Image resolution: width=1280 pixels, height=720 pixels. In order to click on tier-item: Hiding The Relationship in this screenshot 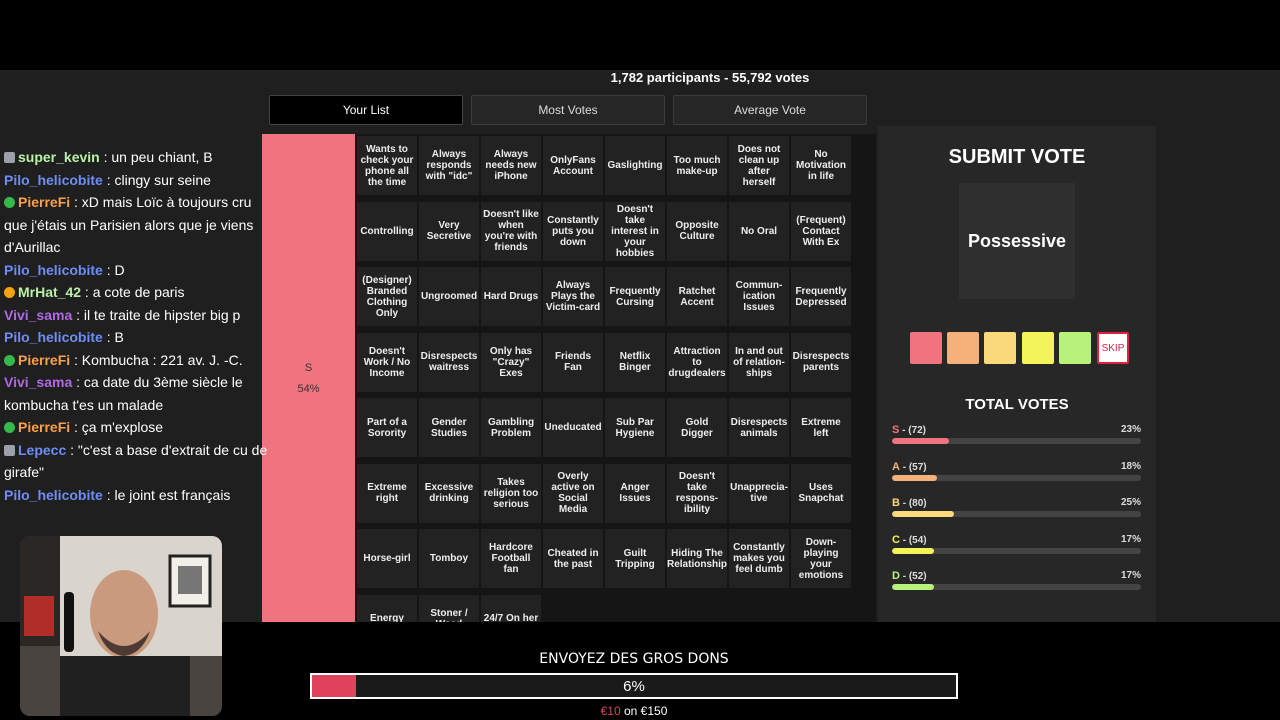, I will do `click(697, 558)`.